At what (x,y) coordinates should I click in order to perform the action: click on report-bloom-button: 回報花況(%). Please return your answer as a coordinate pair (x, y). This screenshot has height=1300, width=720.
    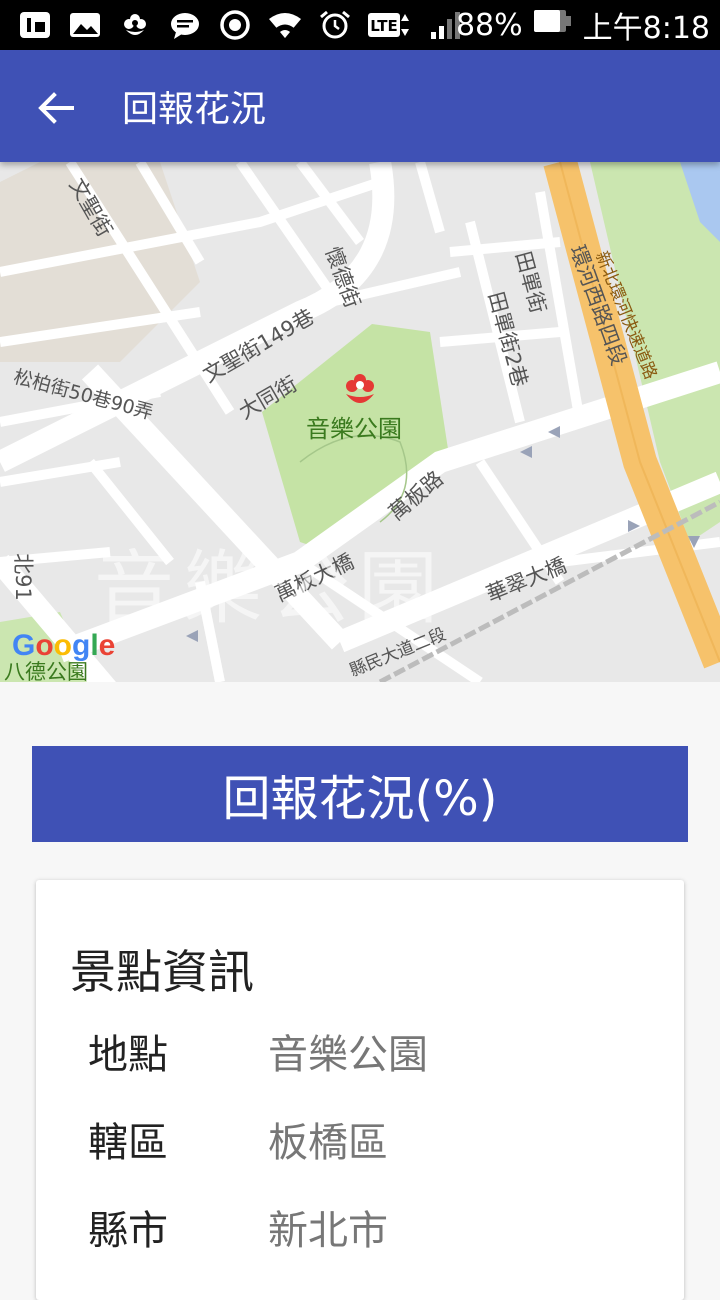
    Looking at the image, I should click on (360, 794).